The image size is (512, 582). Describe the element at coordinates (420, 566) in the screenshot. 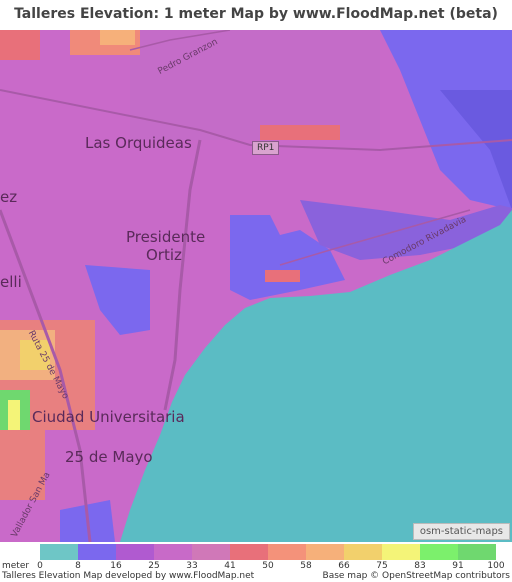

I see `legend-tick-label: 83` at that location.